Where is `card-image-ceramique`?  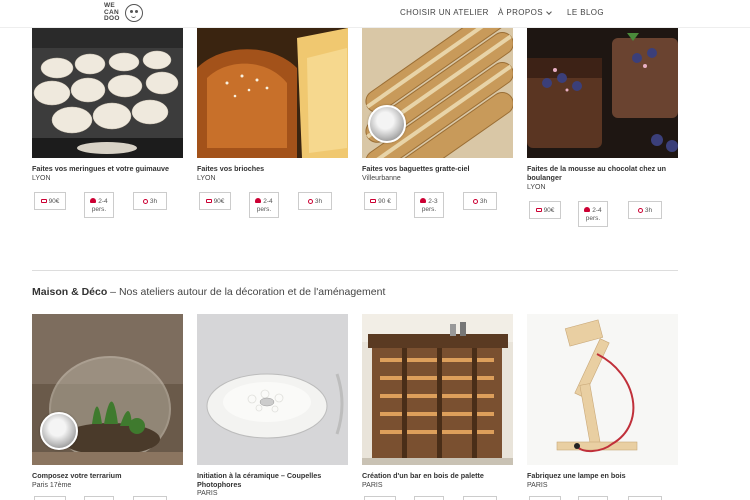 card-image-ceramique is located at coordinates (272, 389).